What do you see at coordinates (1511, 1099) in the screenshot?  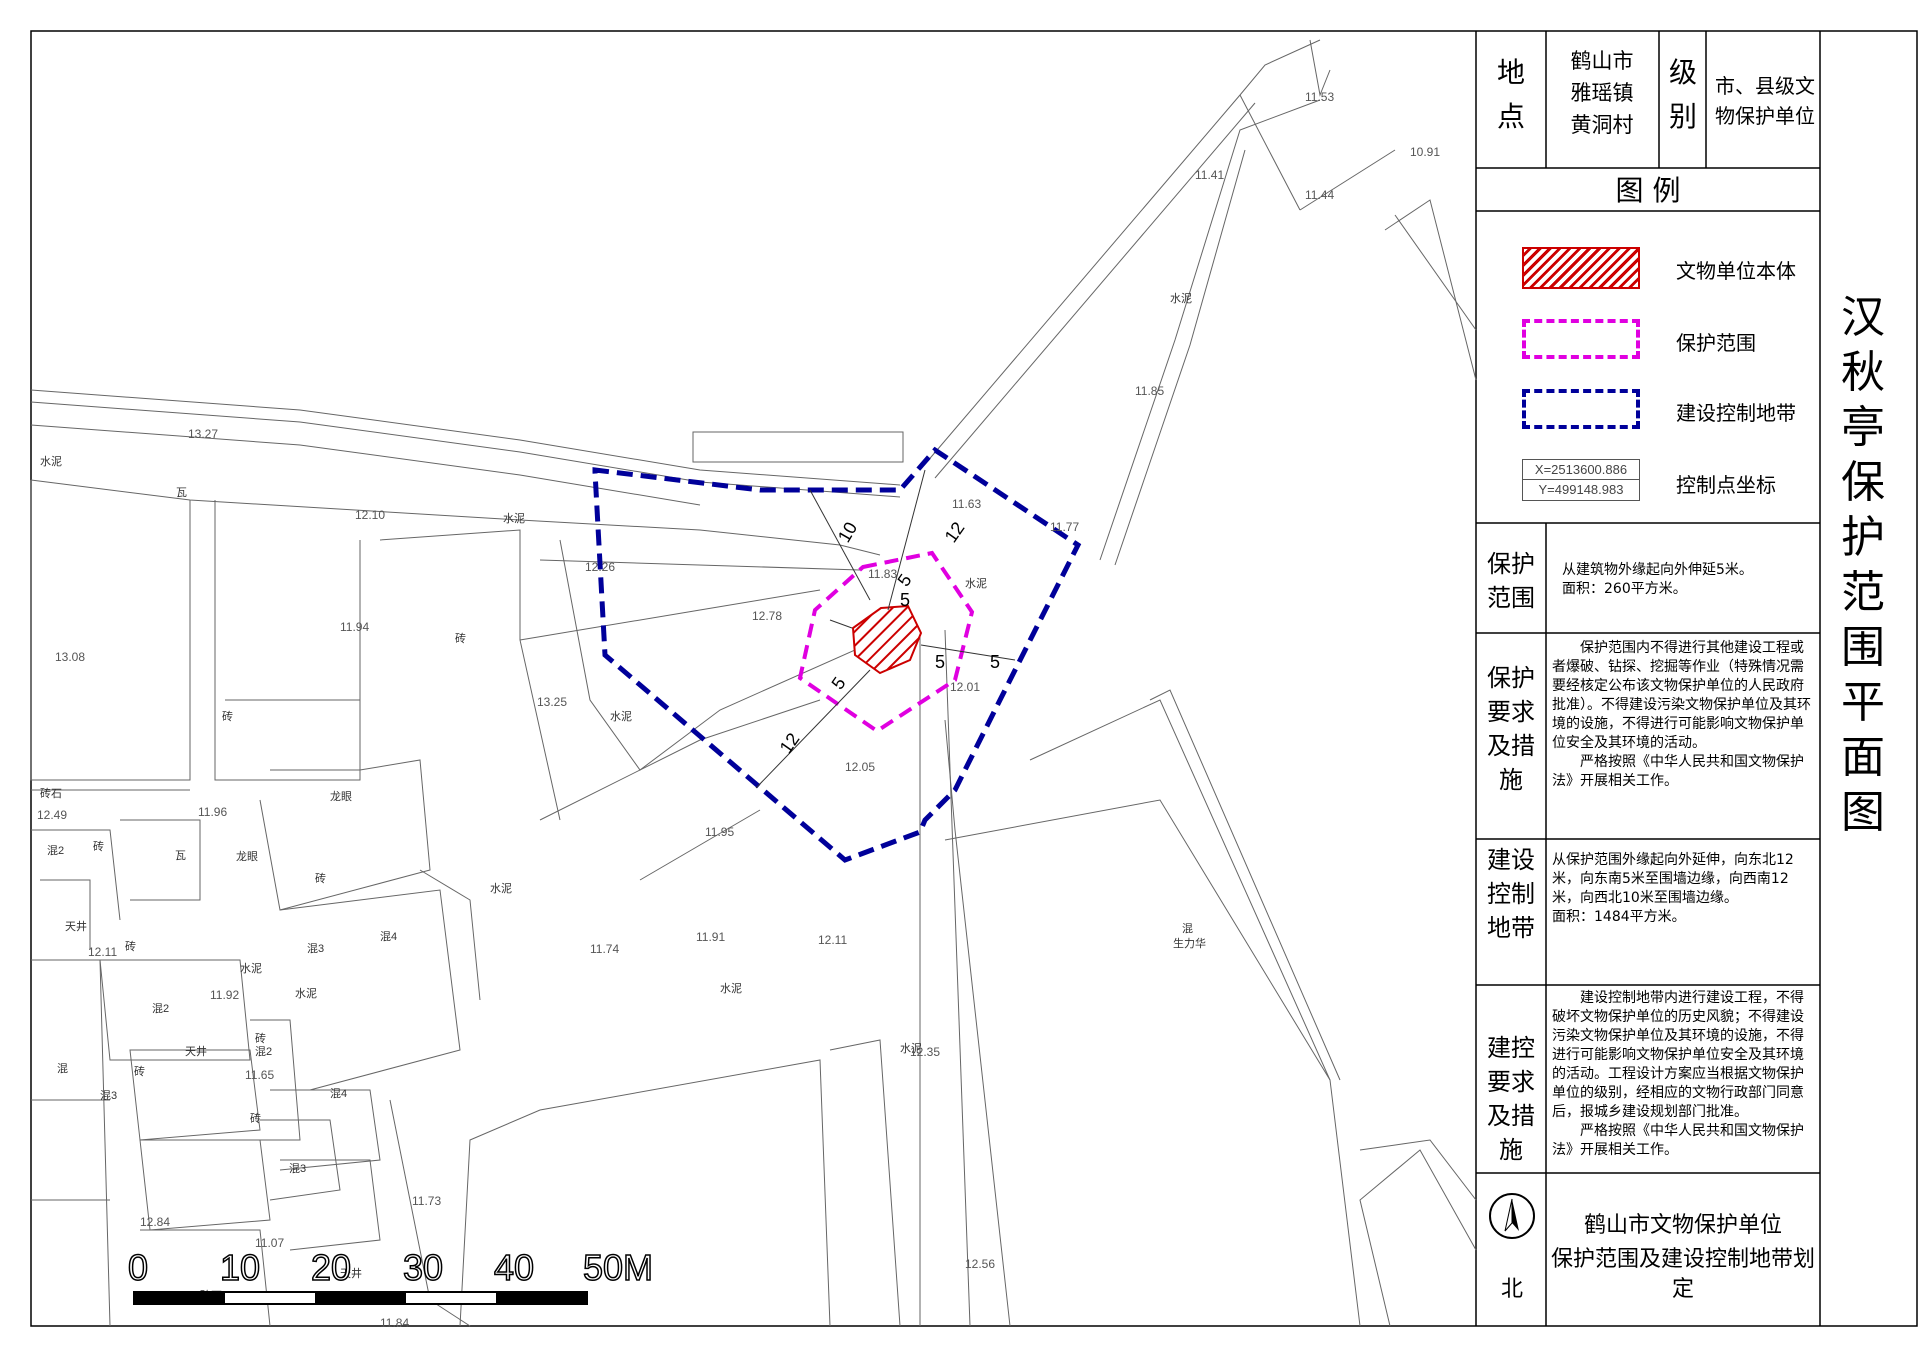 I see `section-control-req-label: 建控要求及措施` at bounding box center [1511, 1099].